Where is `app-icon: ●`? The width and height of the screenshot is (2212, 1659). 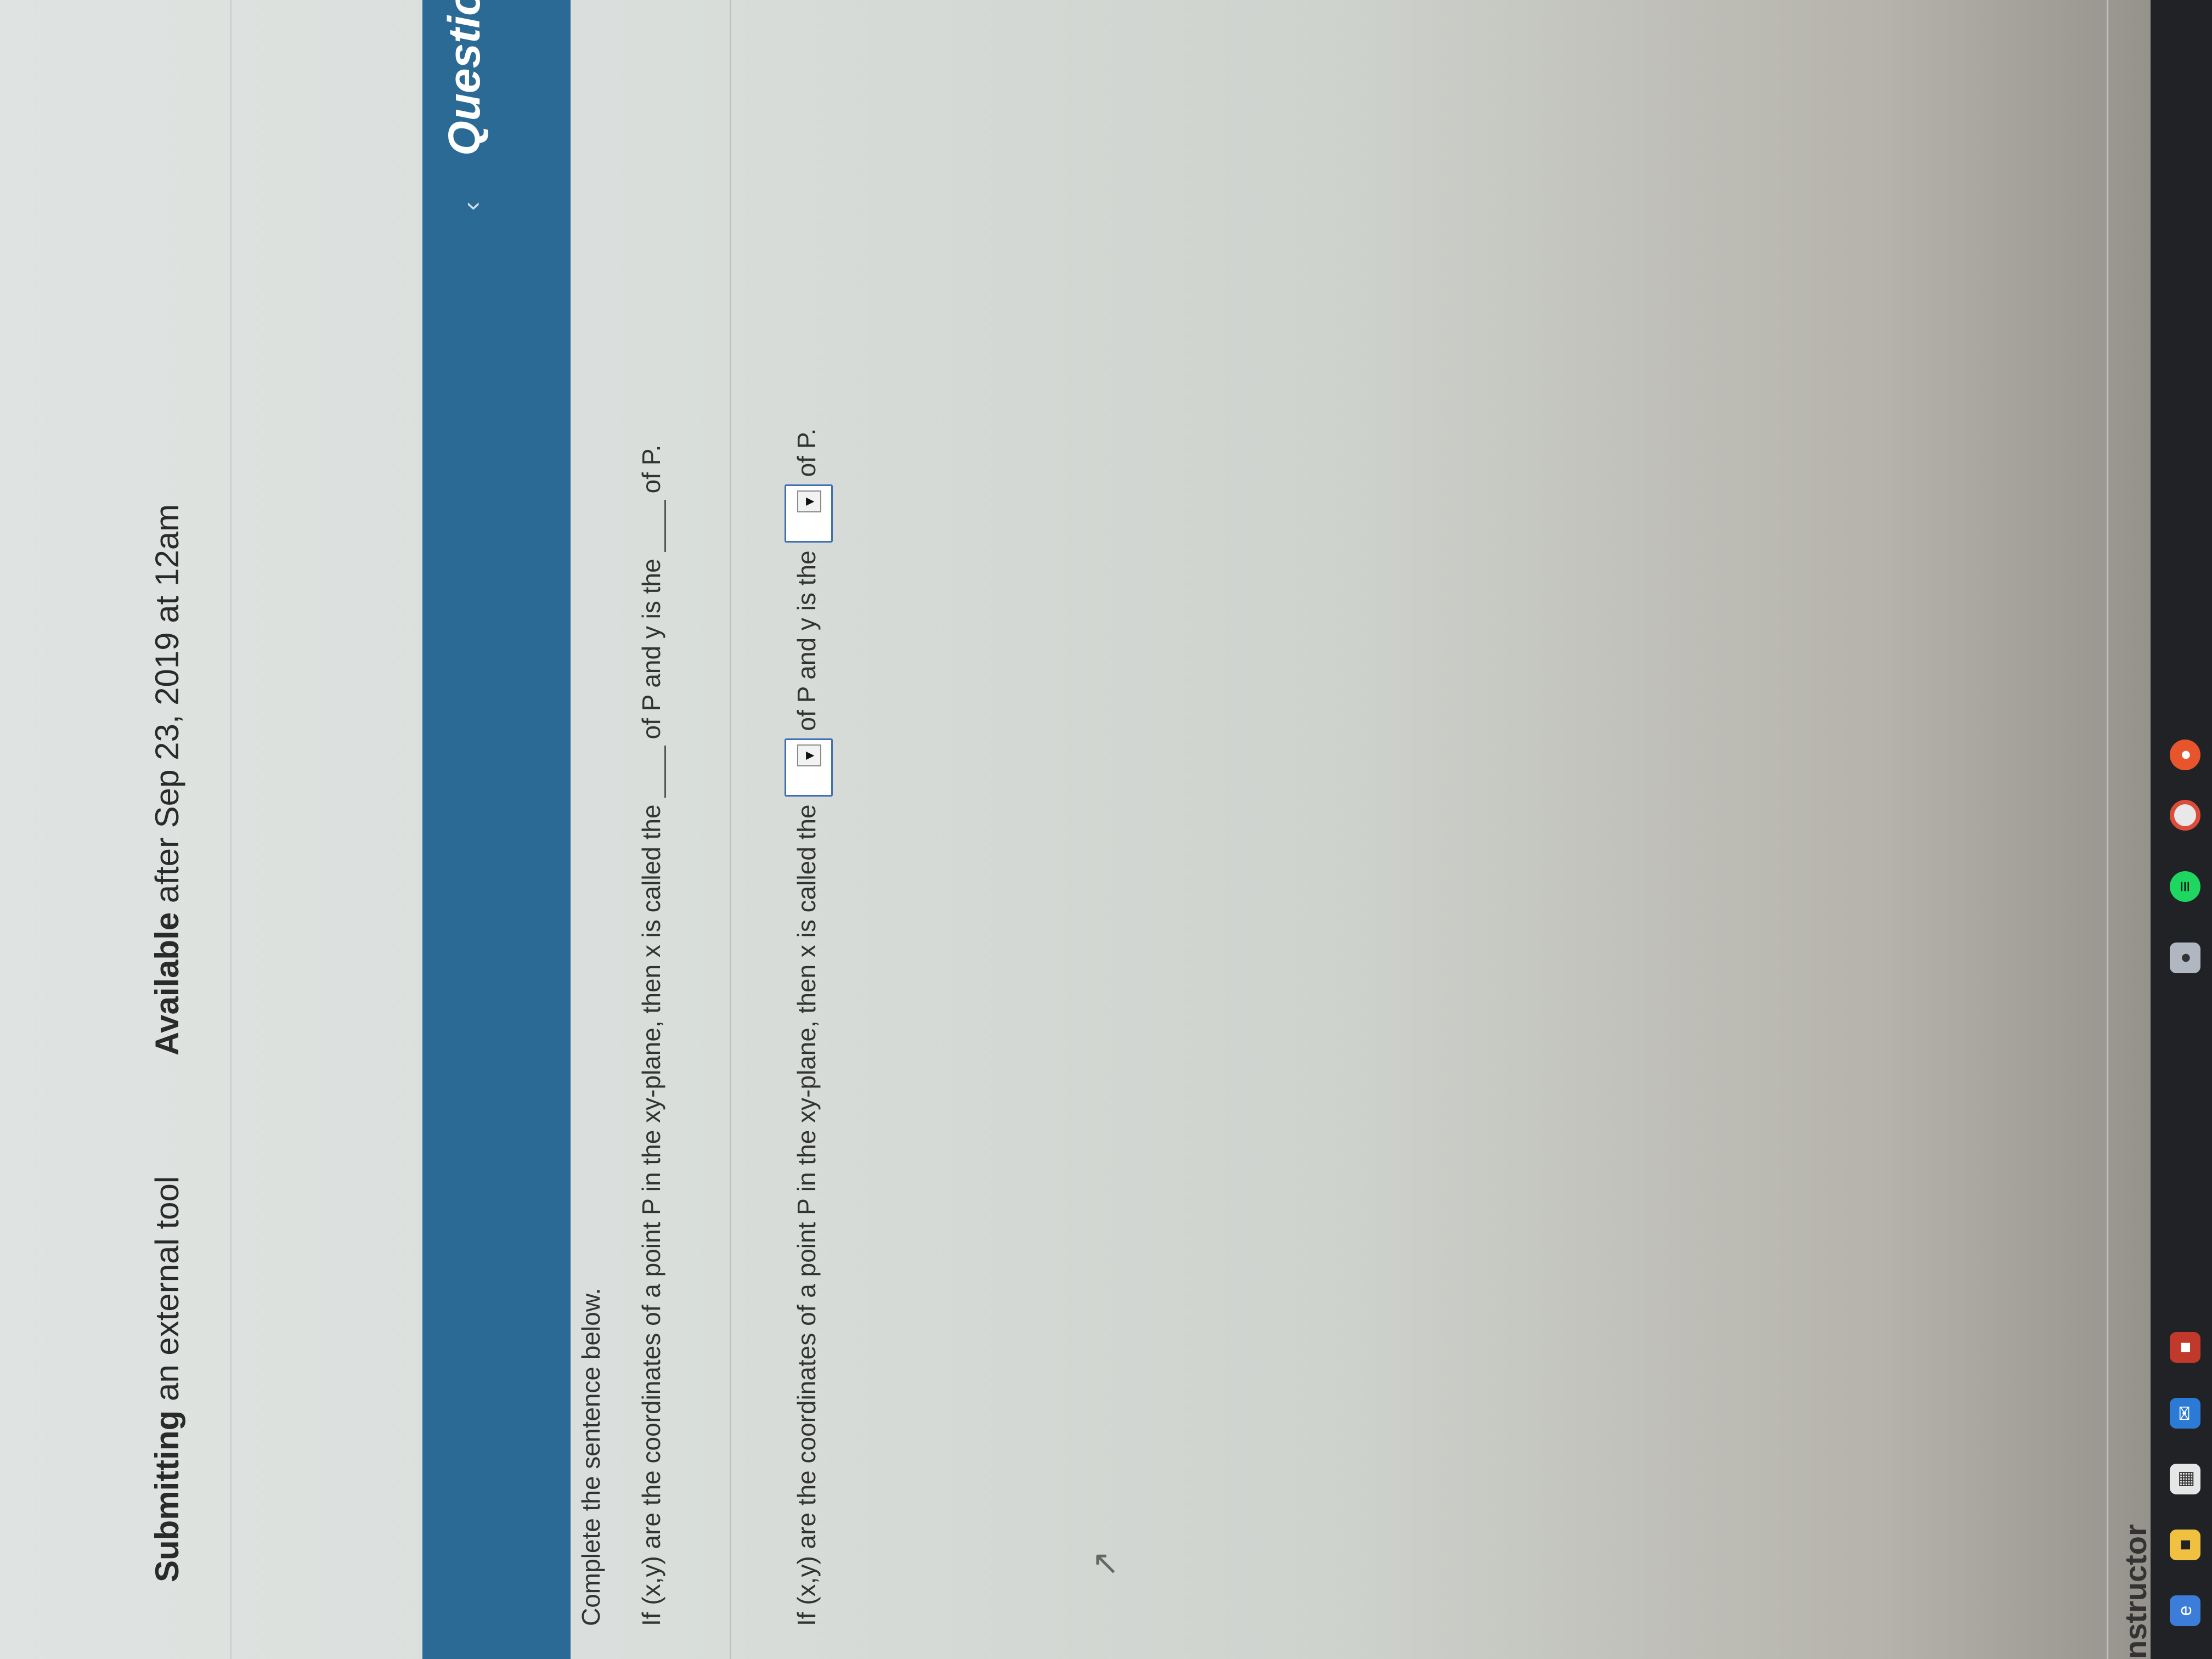
app-icon: ● is located at coordinates (2185, 958).